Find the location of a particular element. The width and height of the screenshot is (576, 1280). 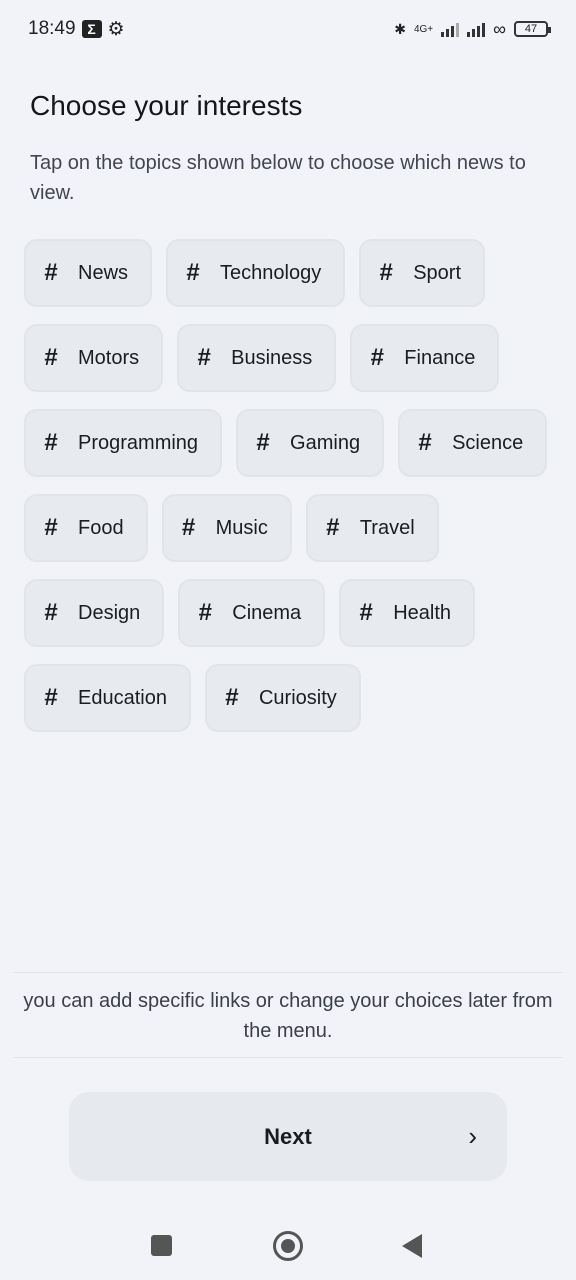

topic-label: Business is located at coordinates (272, 357).